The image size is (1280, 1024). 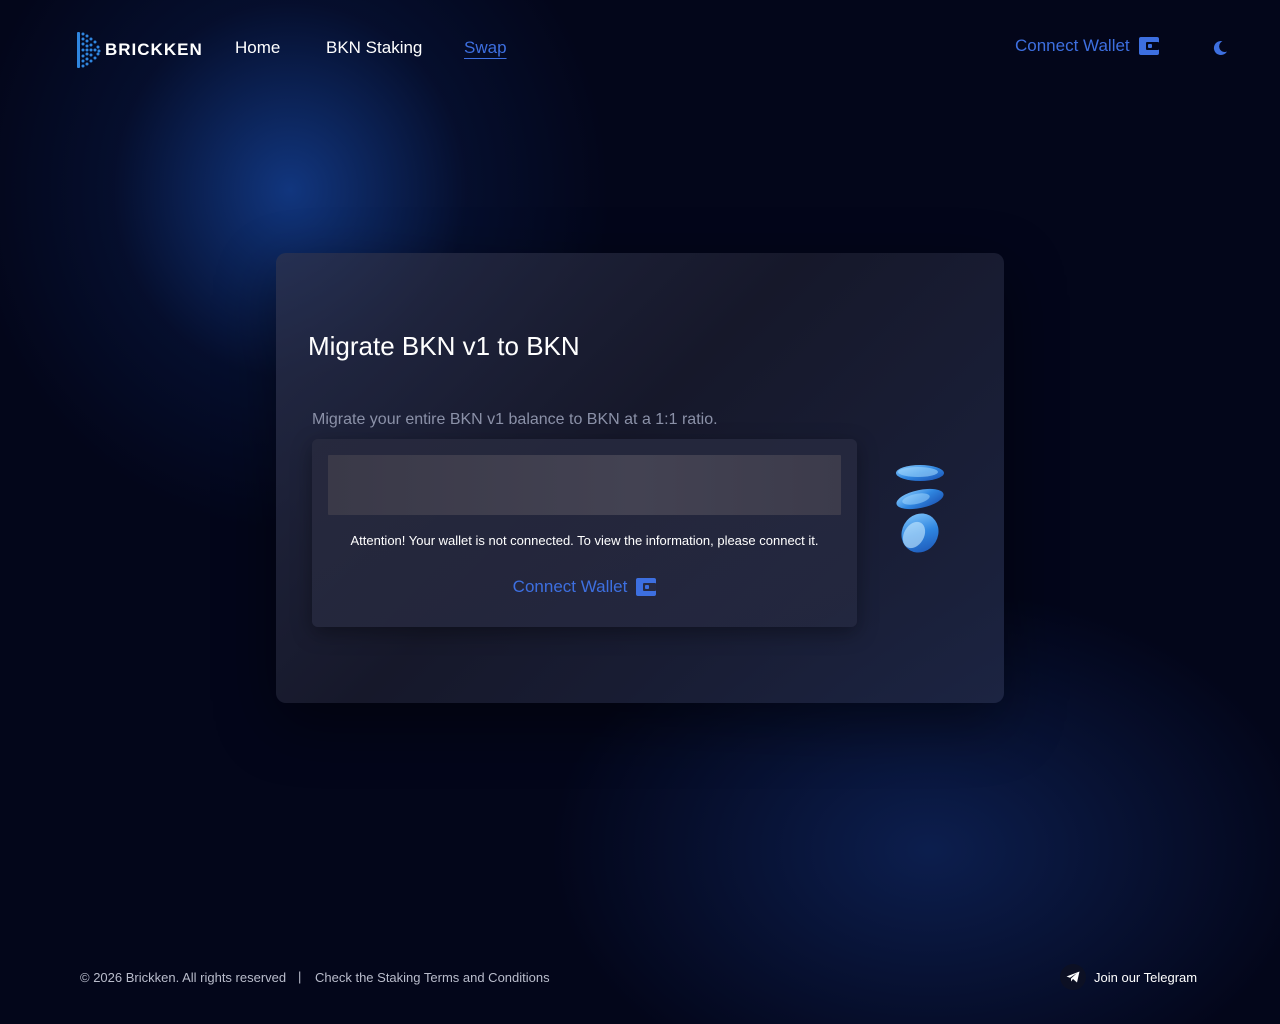 What do you see at coordinates (374, 48) in the screenshot?
I see `nav-bkn-staking: BKN Staking` at bounding box center [374, 48].